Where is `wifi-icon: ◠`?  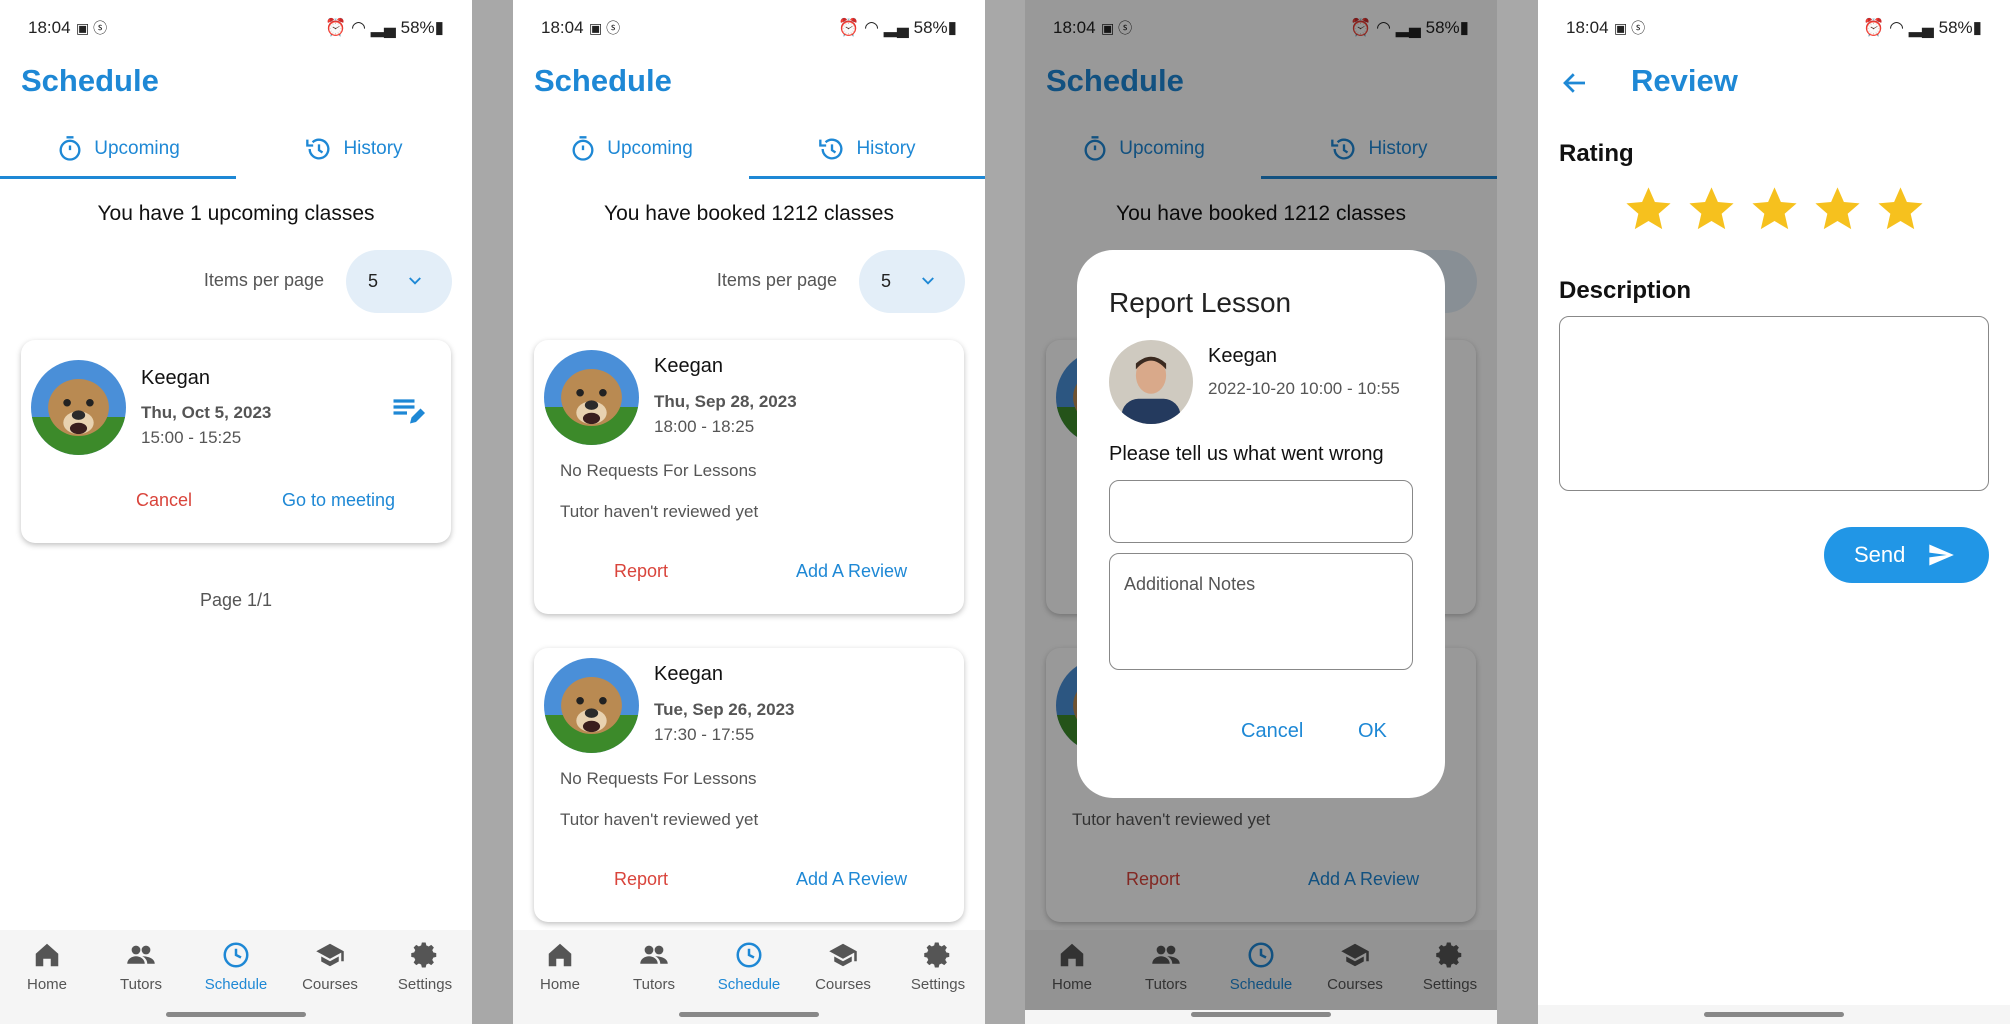
wifi-icon: ◠ is located at coordinates (359, 27).